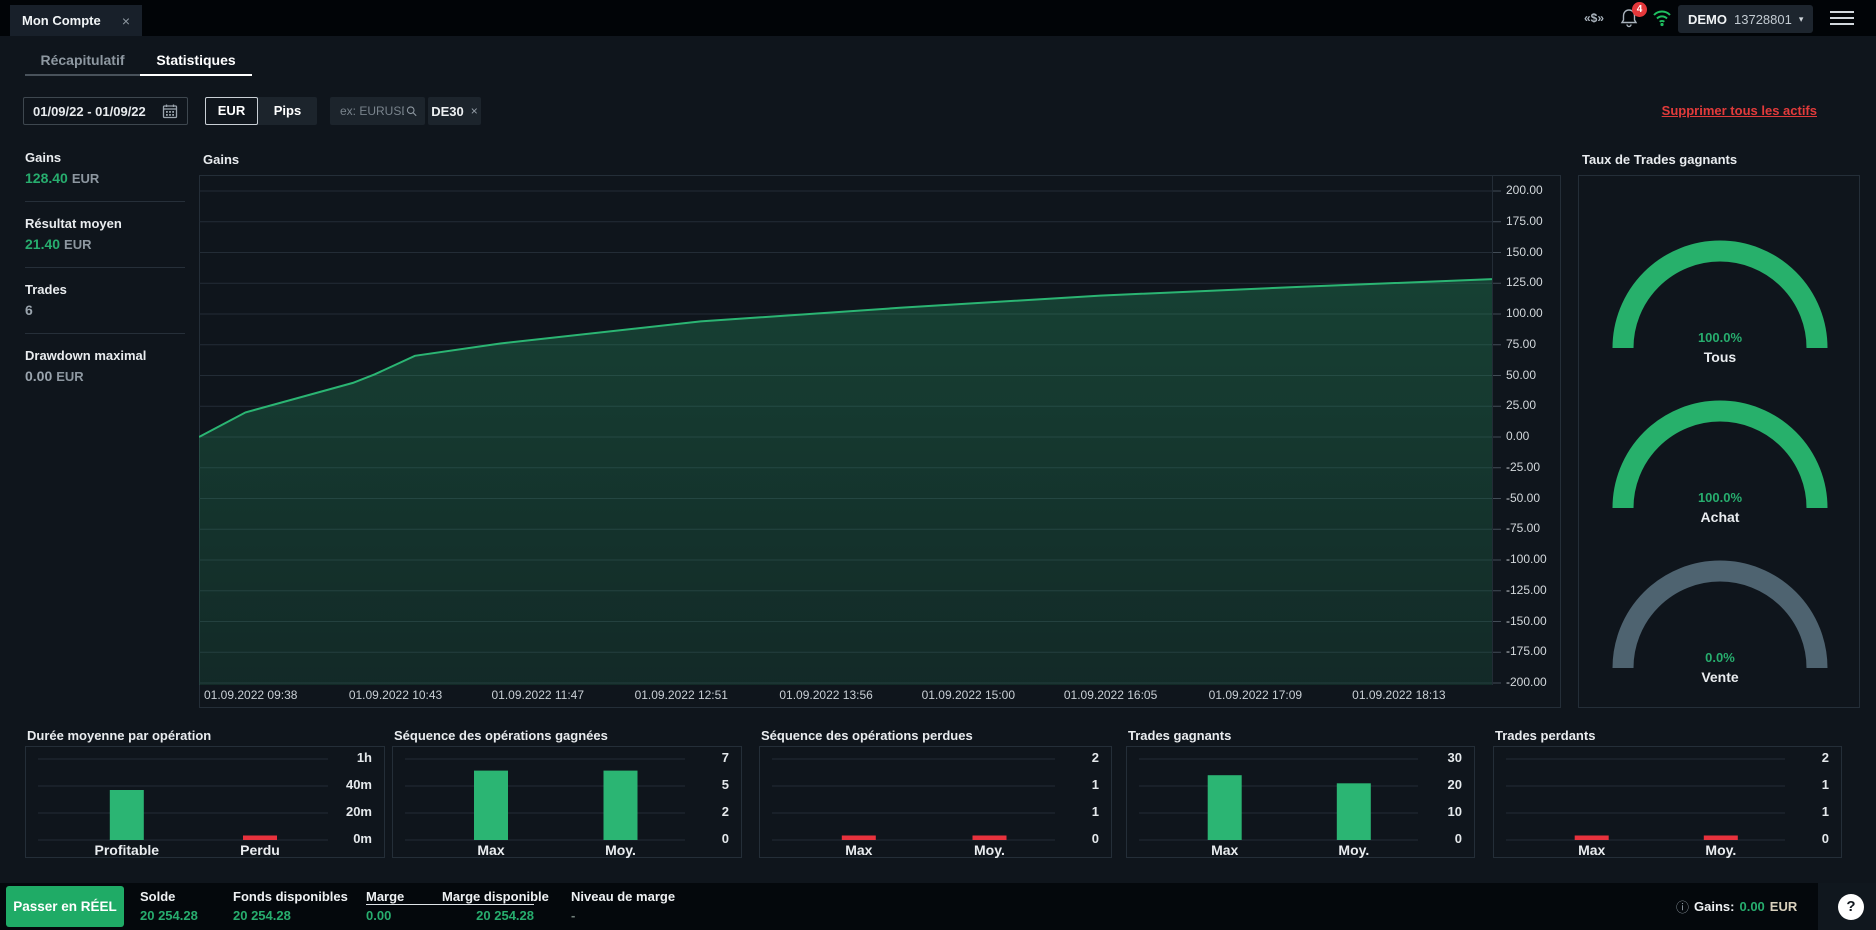  Describe the element at coordinates (1851, 907) in the screenshot. I see `help-button: ?` at that location.